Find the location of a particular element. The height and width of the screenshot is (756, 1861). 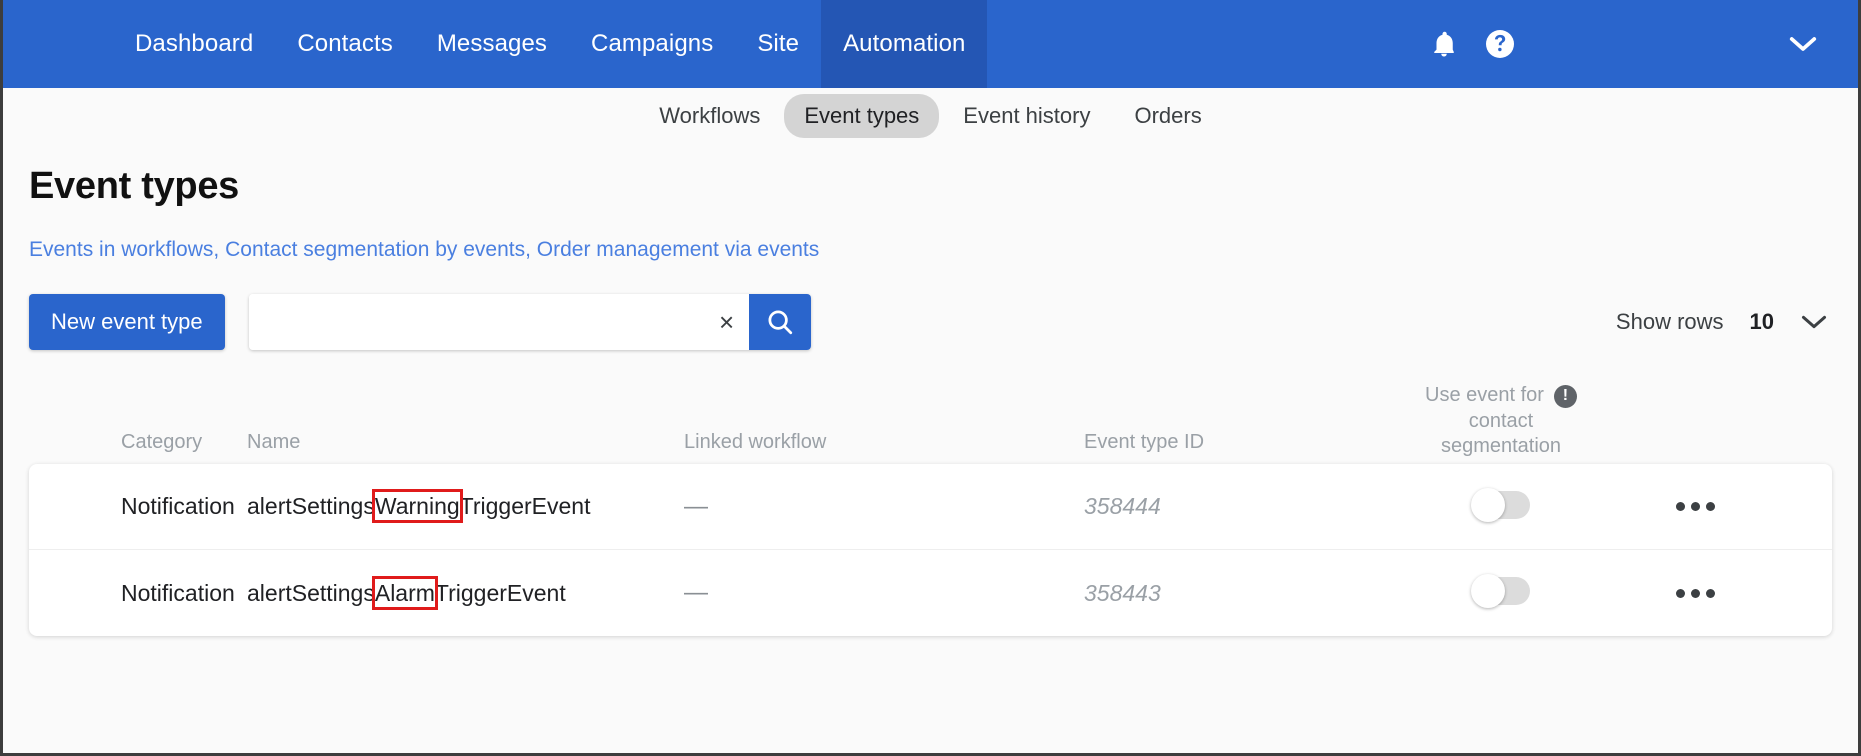

nav-item-site: Site is located at coordinates (778, 44).